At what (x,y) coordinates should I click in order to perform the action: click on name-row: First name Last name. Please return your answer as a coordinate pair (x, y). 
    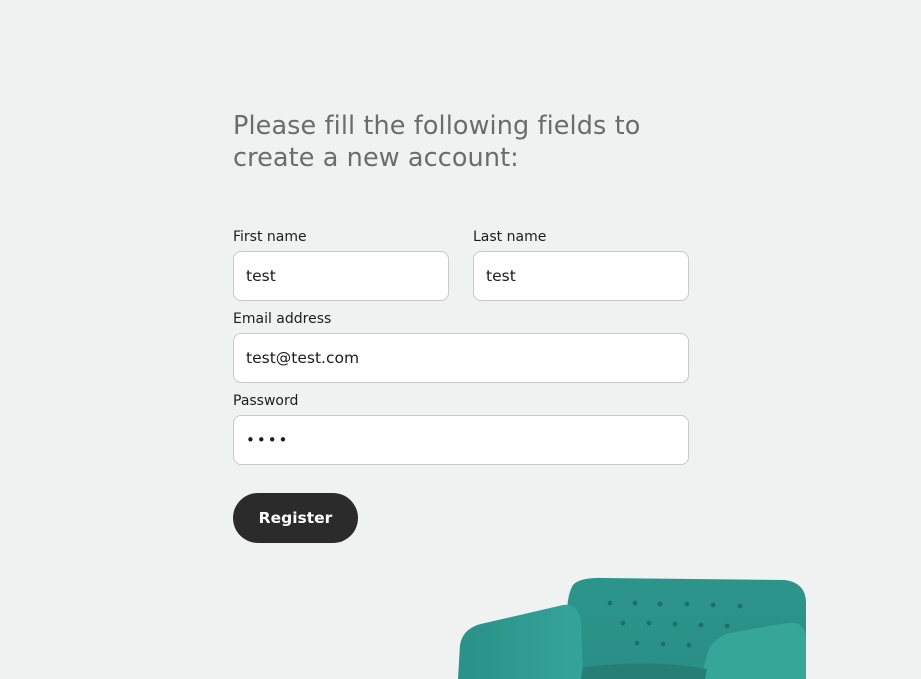
    Looking at the image, I should click on (461, 264).